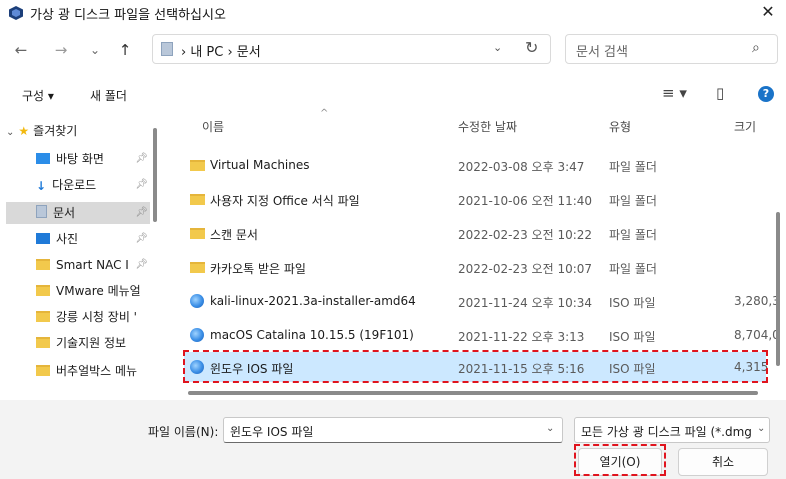  I want to click on file-size: 8,704,0, so click(757, 335).